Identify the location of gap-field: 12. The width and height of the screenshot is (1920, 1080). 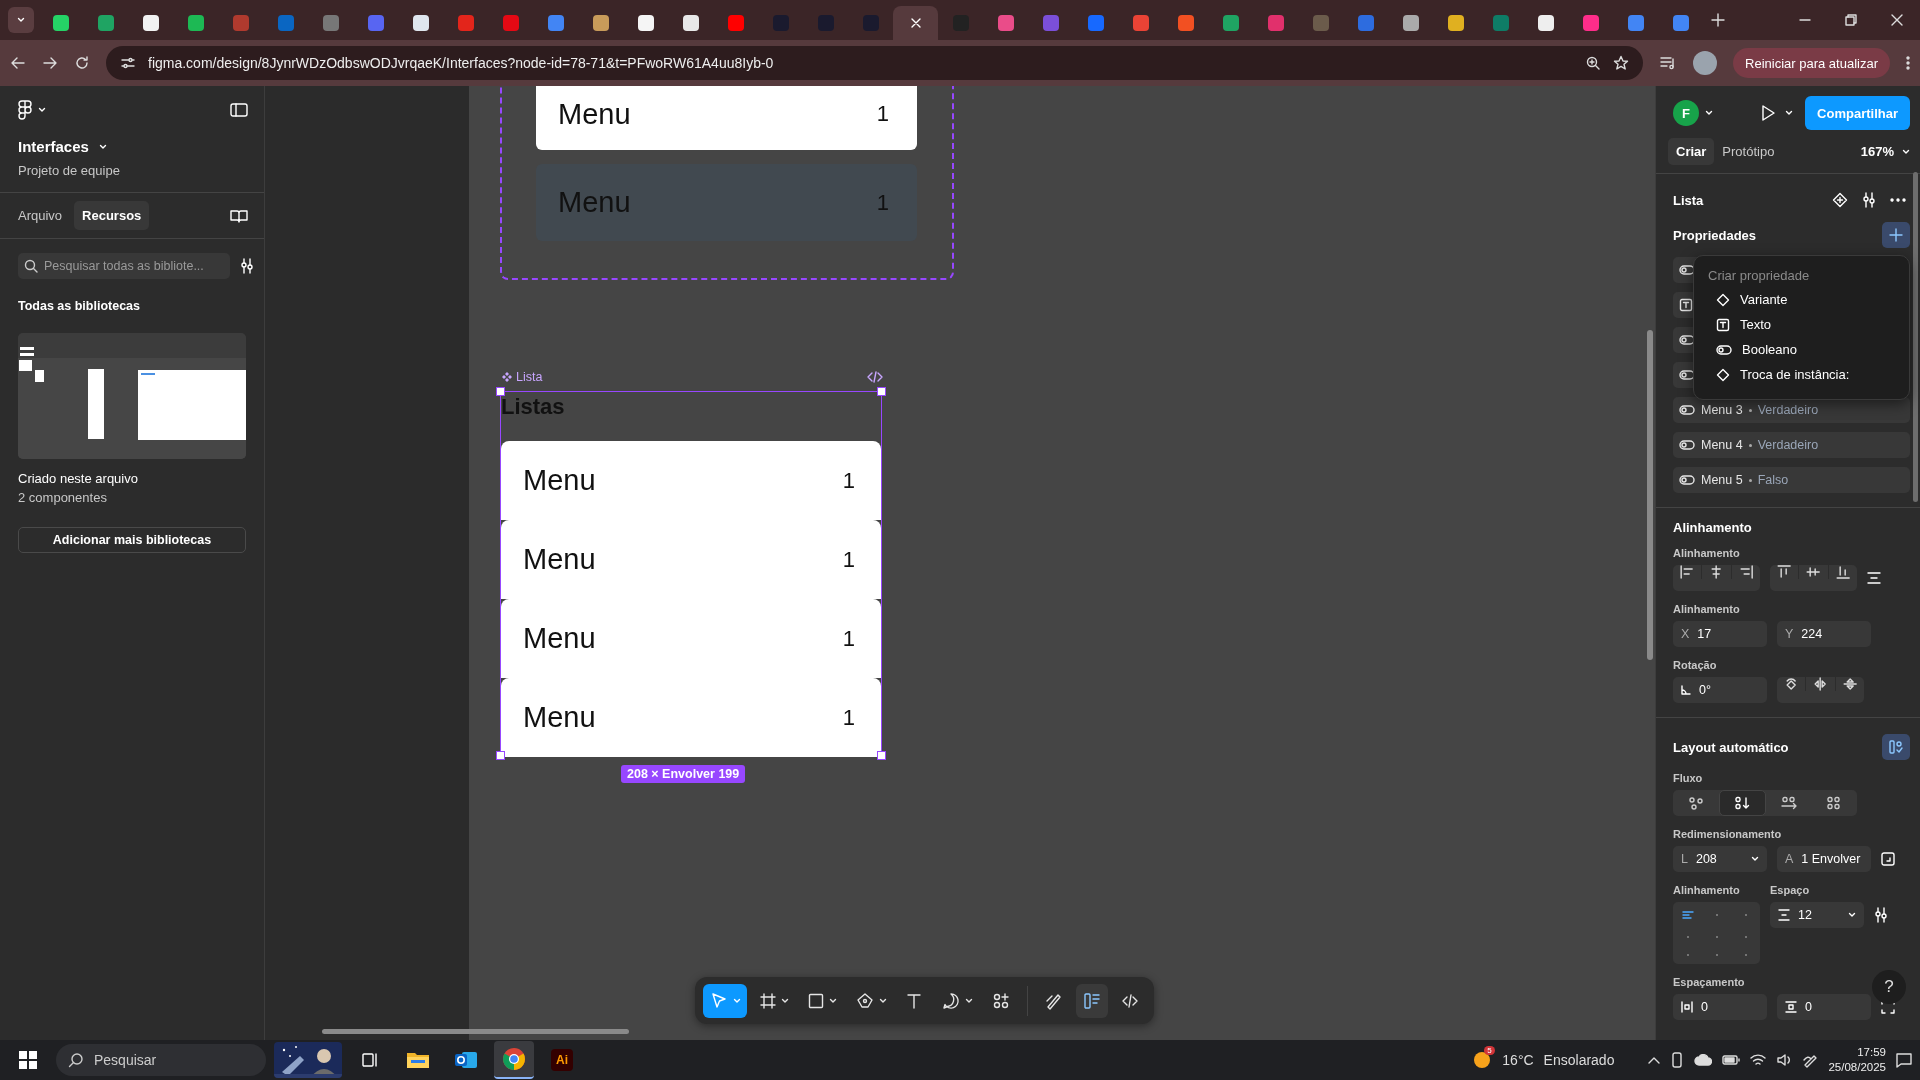
(1817, 915).